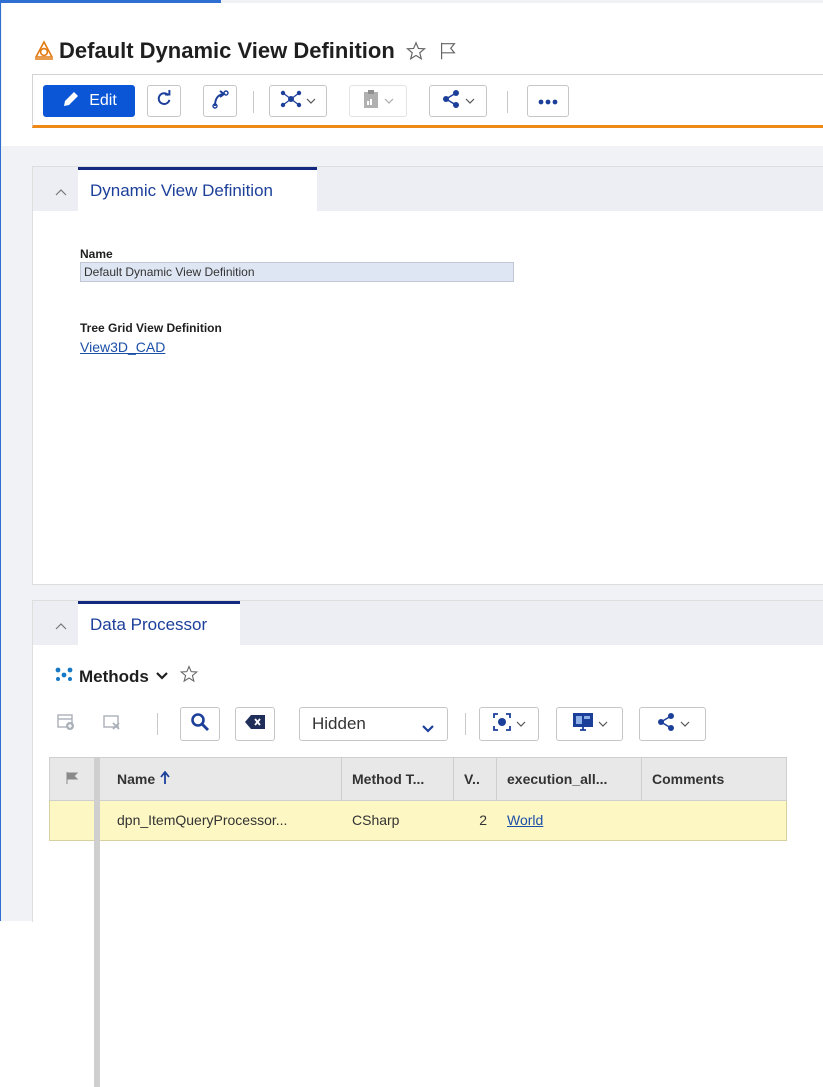 The width and height of the screenshot is (823, 1087). I want to click on title-row: Default Dynamic View Definition, so click(246, 51).